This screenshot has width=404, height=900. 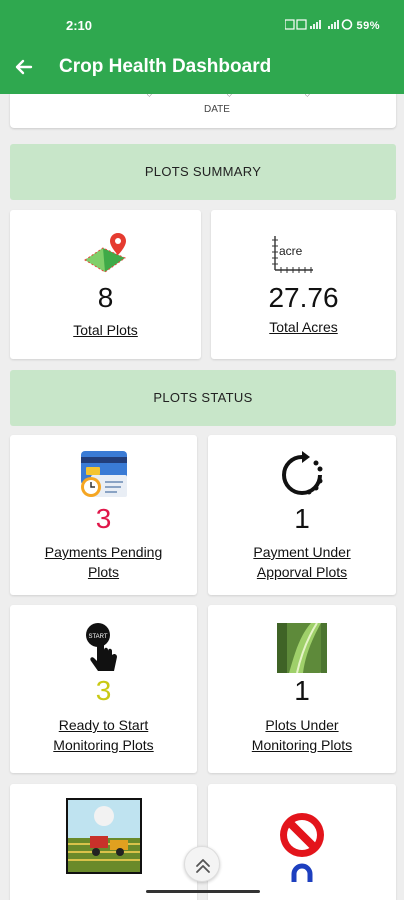 I want to click on ready-to-start-label-line2: Monitoring Plots, so click(x=103, y=745).